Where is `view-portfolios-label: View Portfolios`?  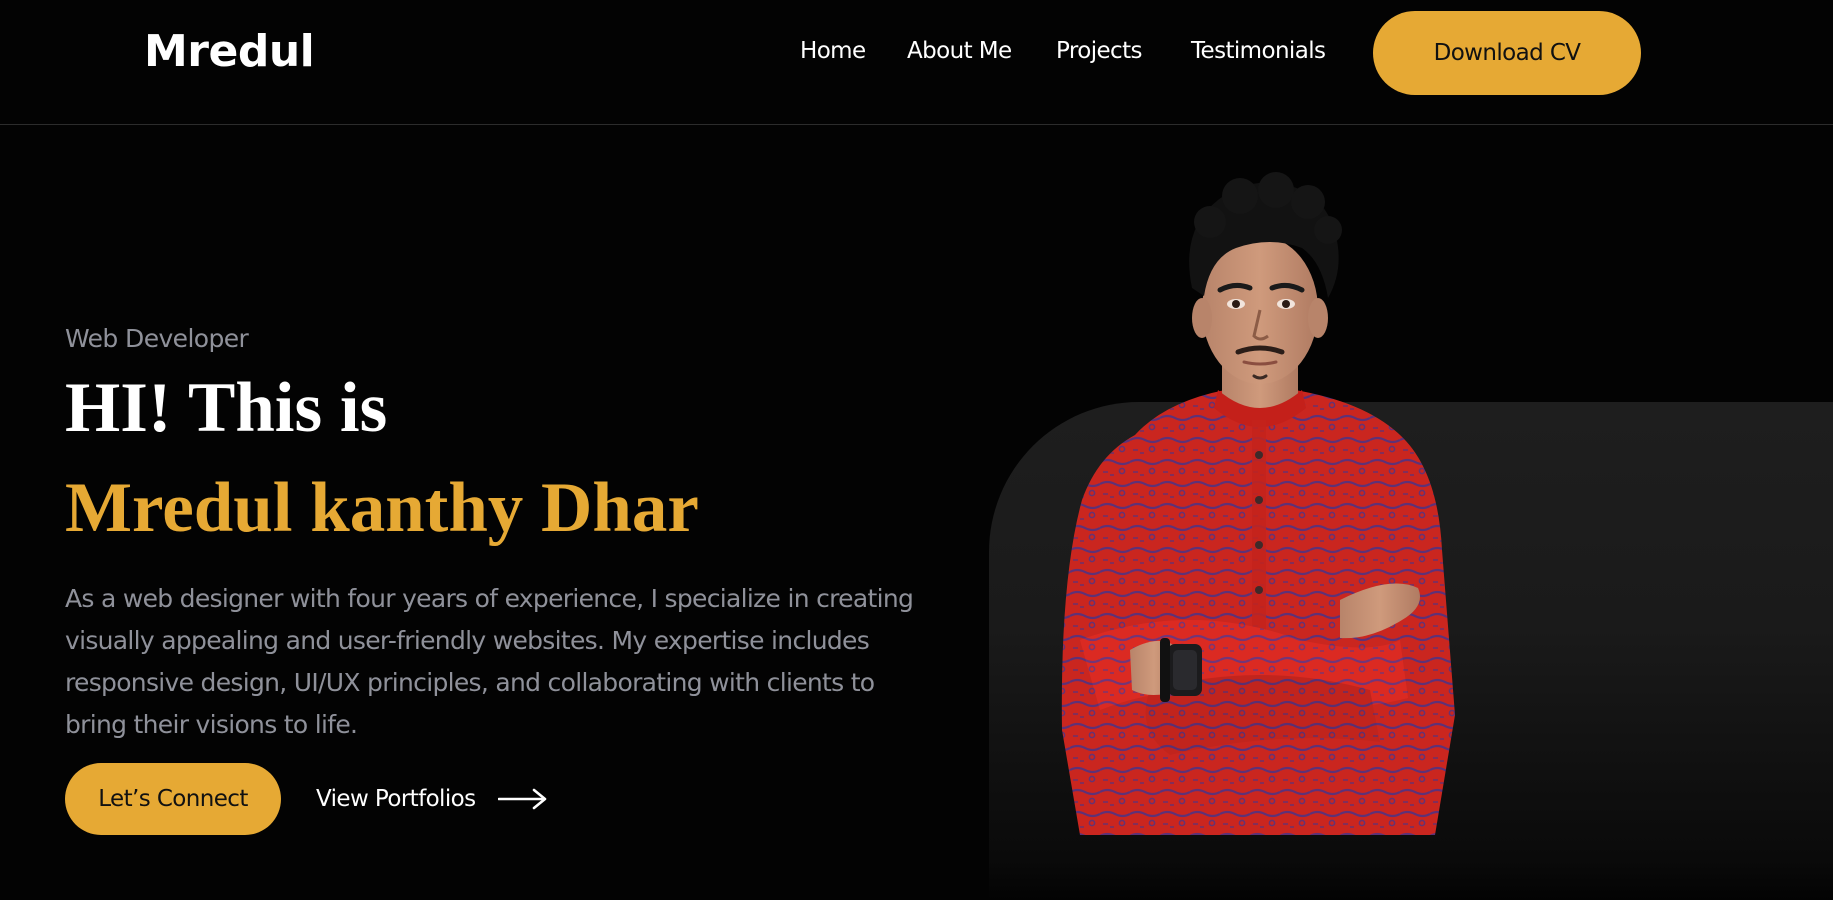 view-portfolios-label: View Portfolios is located at coordinates (396, 799).